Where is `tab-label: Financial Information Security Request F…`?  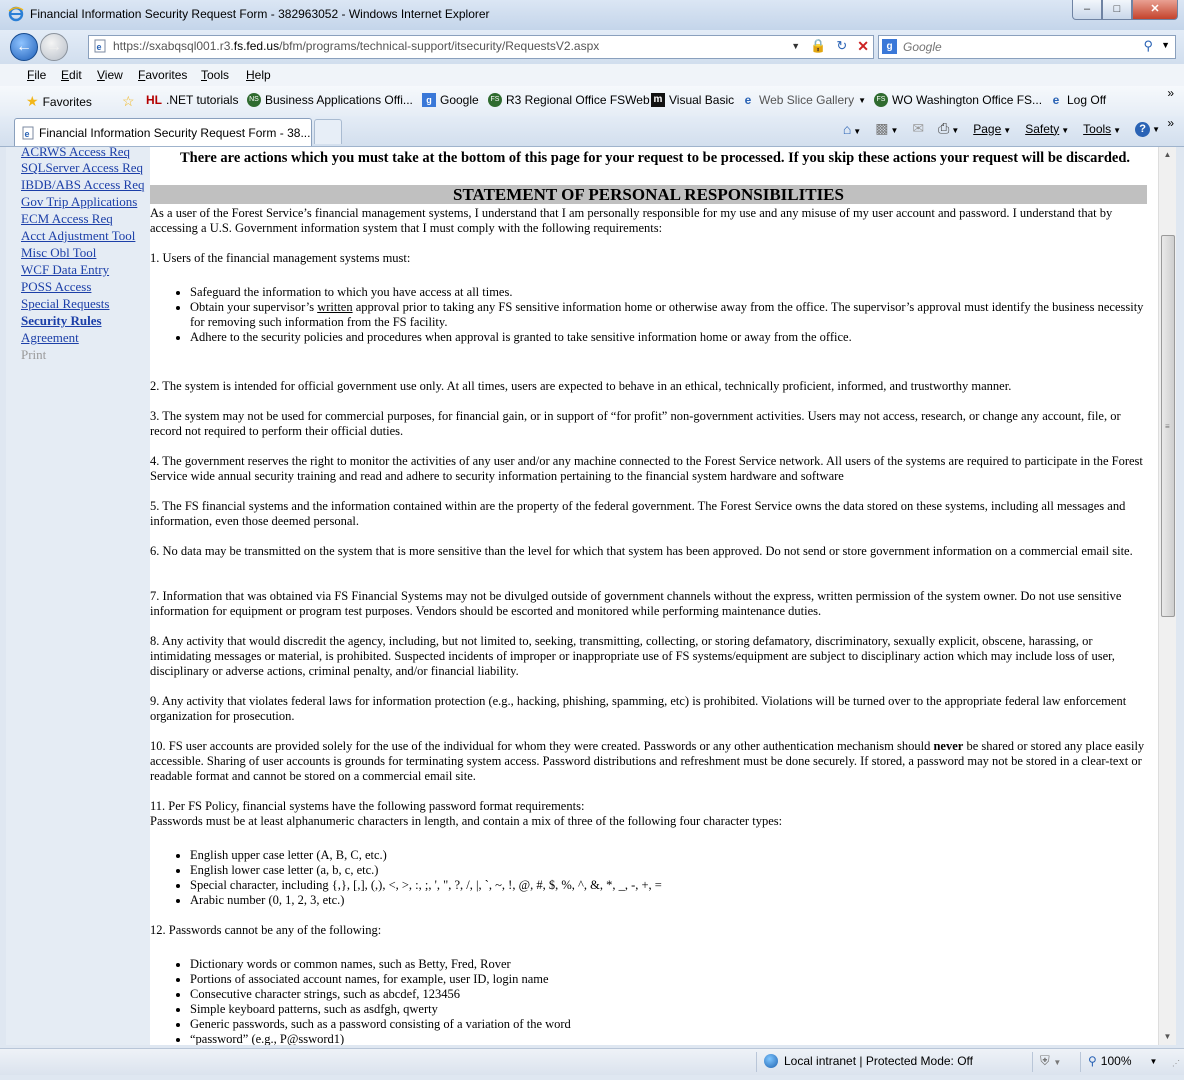
tab-label: Financial Information Security Request F… is located at coordinates (175, 133).